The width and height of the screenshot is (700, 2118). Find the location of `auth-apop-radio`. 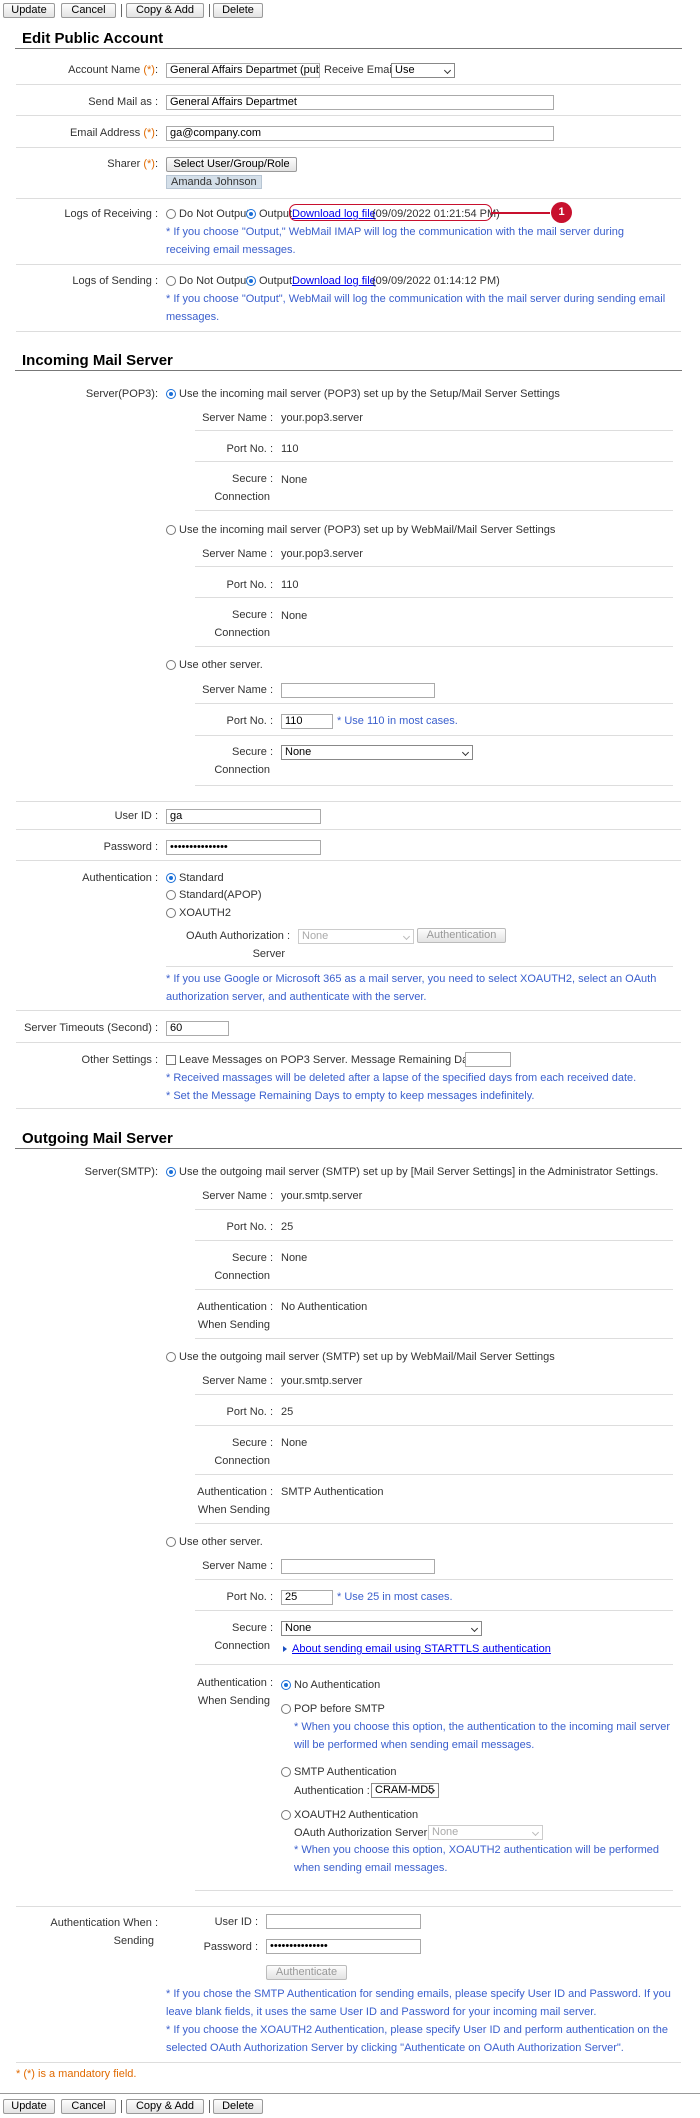

auth-apop-radio is located at coordinates (171, 895).